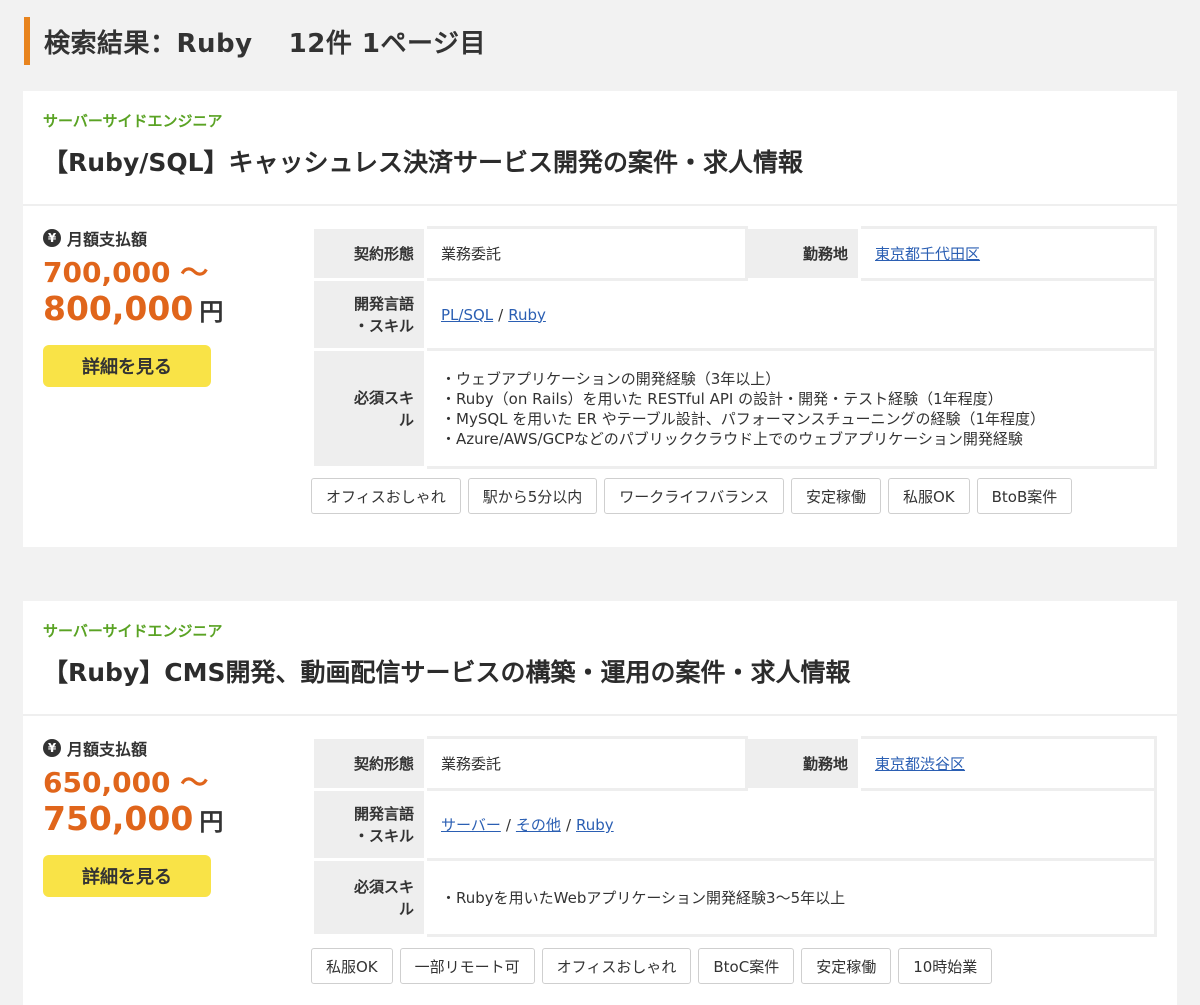  I want to click on price-block: ¥ 月額支払額 700,000 〜 800,000 円 詳細を見る, so click(163, 306).